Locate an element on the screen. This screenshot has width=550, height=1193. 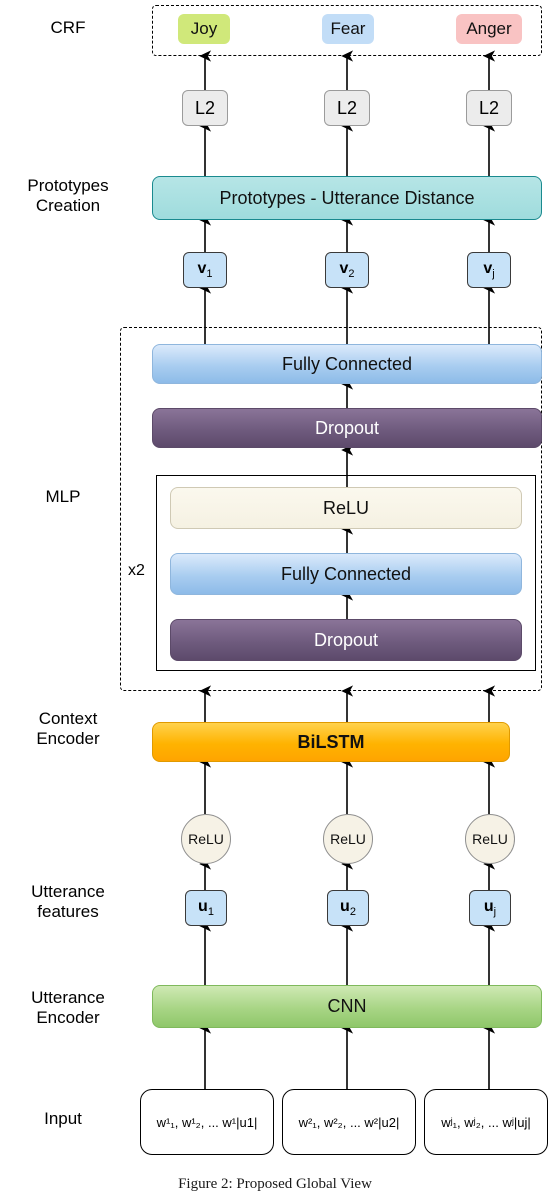
l2-norm-box-2: L2 is located at coordinates (347, 108).